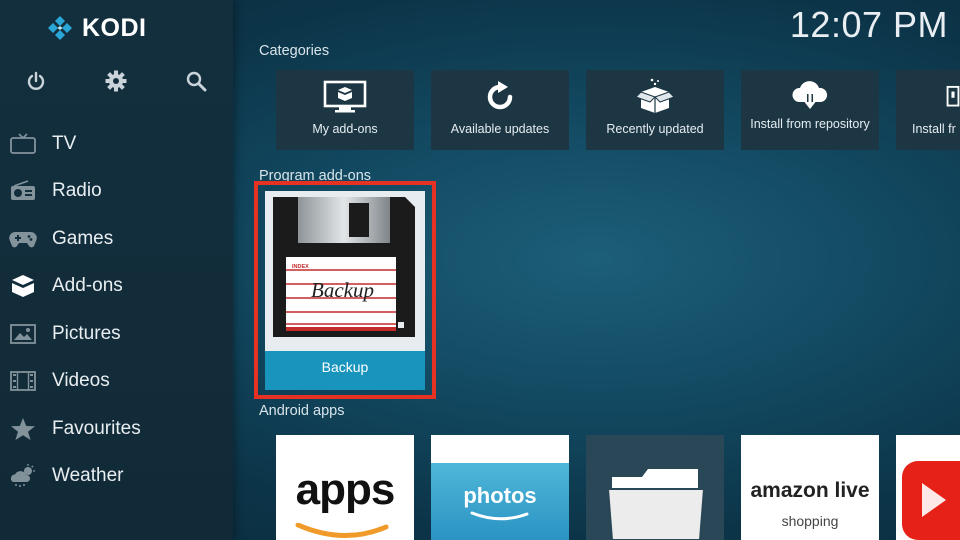  Describe the element at coordinates (23, 286) in the screenshot. I see `box-icon` at that location.